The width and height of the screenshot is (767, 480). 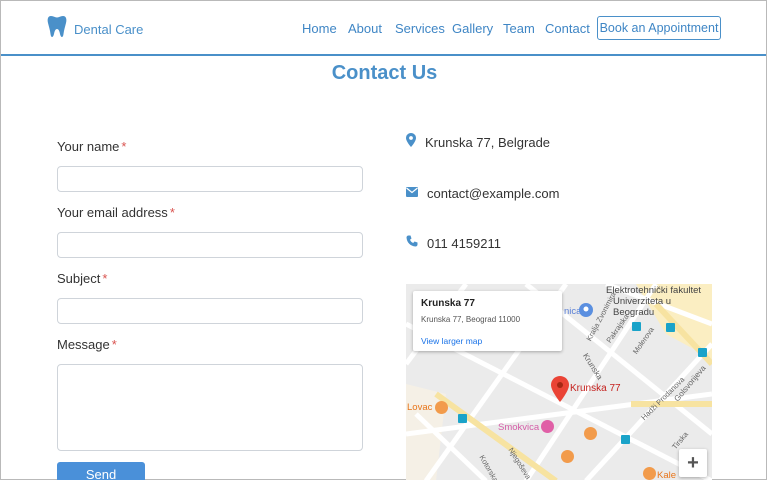 What do you see at coordinates (693, 463) in the screenshot?
I see `zoom-in-button: +` at bounding box center [693, 463].